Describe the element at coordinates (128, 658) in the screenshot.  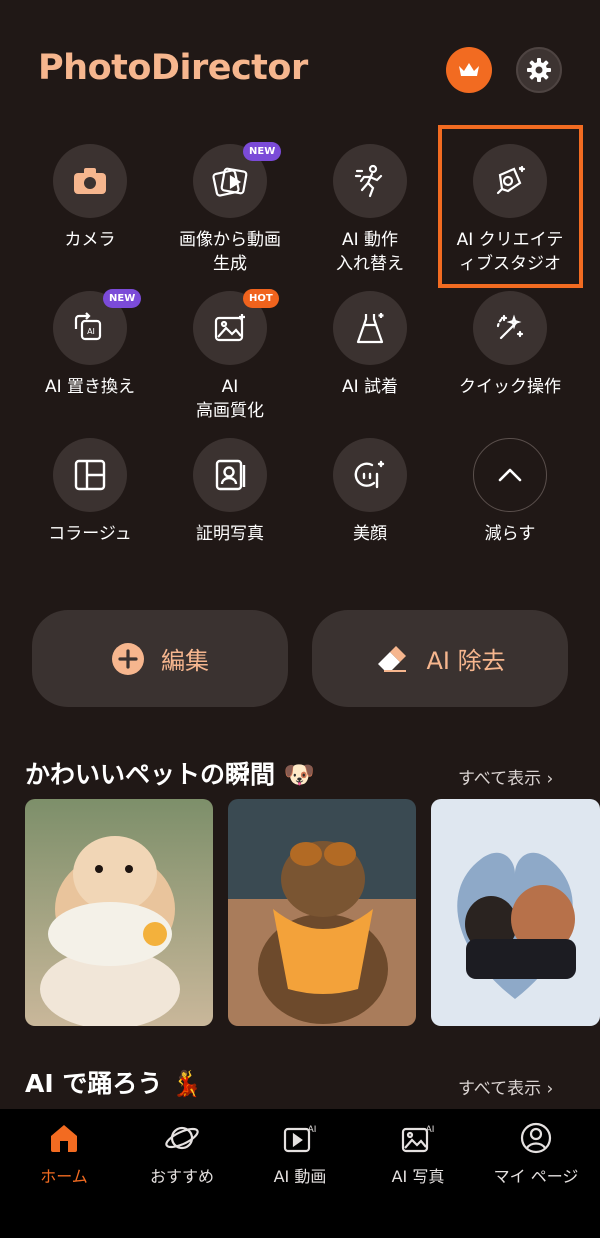
I see `plus-circle-icon` at that location.